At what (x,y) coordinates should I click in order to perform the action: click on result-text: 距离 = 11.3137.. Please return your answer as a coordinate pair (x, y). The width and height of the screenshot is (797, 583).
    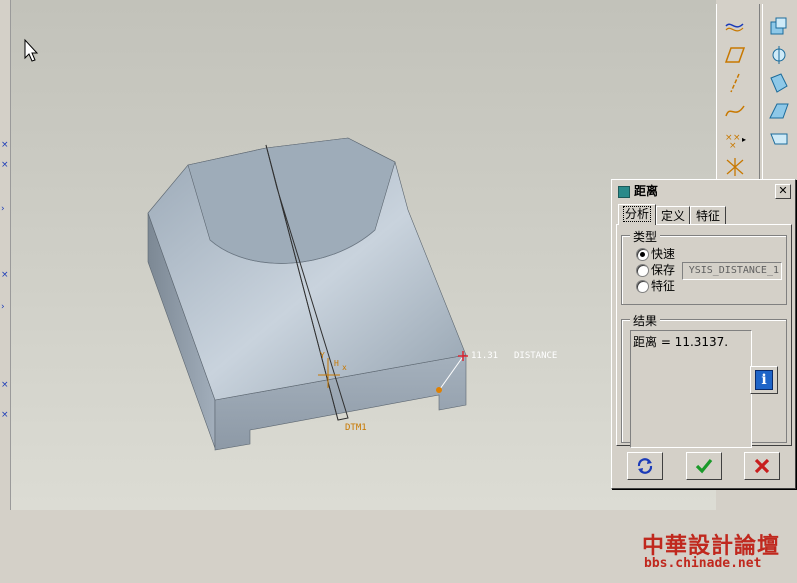
    Looking at the image, I should click on (681, 342).